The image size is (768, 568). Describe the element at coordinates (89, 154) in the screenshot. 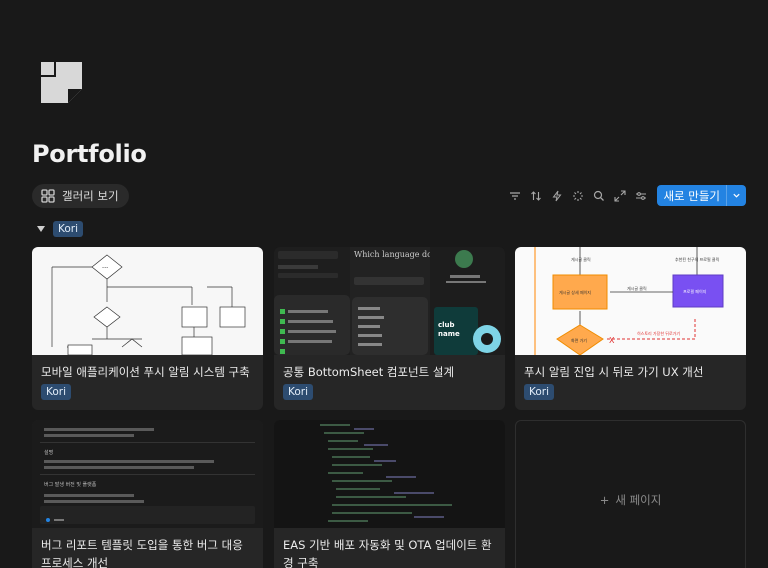

I see `page-title: Portfolio` at that location.